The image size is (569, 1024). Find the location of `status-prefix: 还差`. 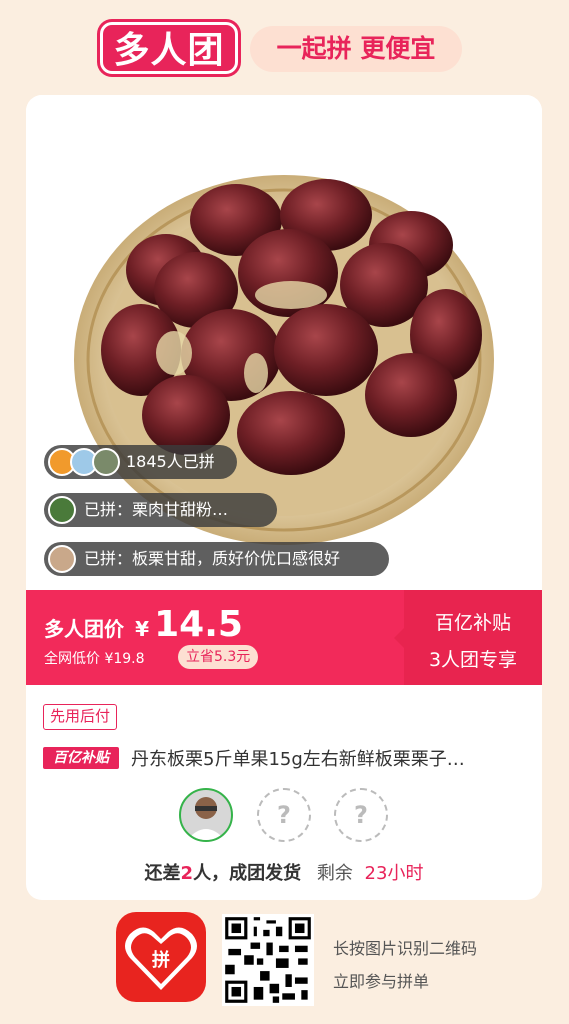

status-prefix: 还差 is located at coordinates (162, 873).